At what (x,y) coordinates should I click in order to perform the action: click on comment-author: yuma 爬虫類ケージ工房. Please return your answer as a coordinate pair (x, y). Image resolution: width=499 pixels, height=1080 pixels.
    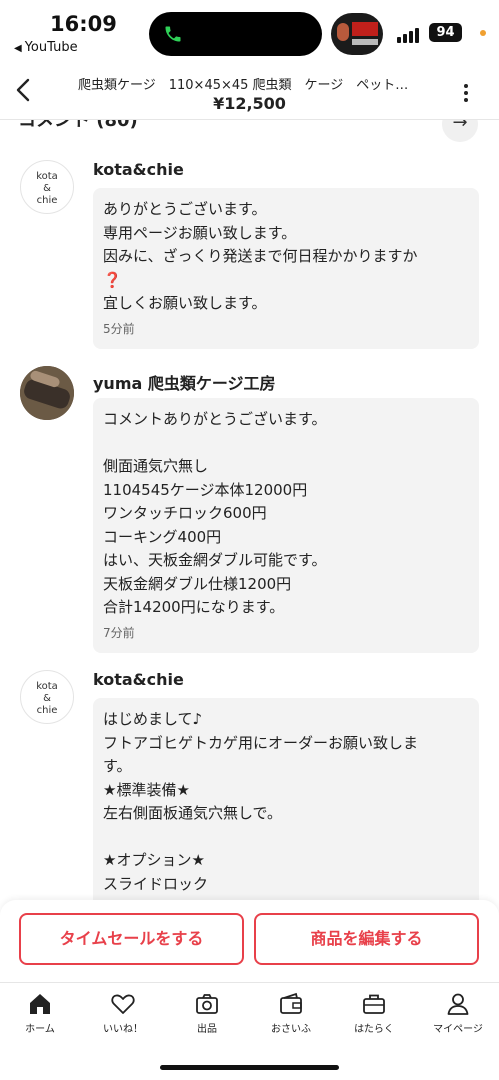
    Looking at the image, I should click on (184, 382).